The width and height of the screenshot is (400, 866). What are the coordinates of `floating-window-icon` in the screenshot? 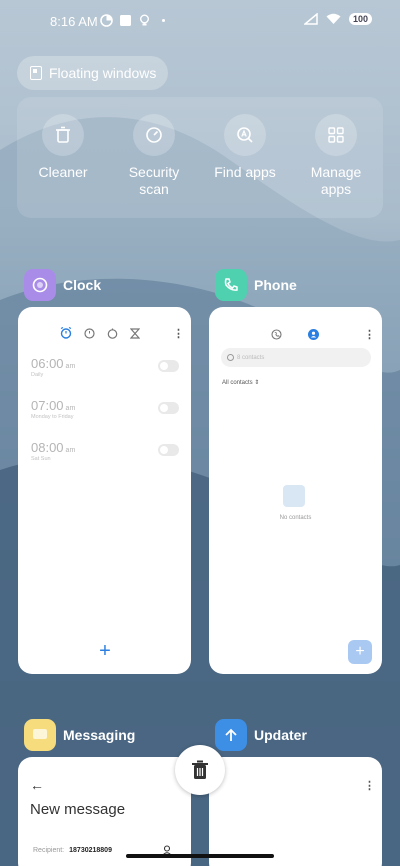 It's located at (36, 73).